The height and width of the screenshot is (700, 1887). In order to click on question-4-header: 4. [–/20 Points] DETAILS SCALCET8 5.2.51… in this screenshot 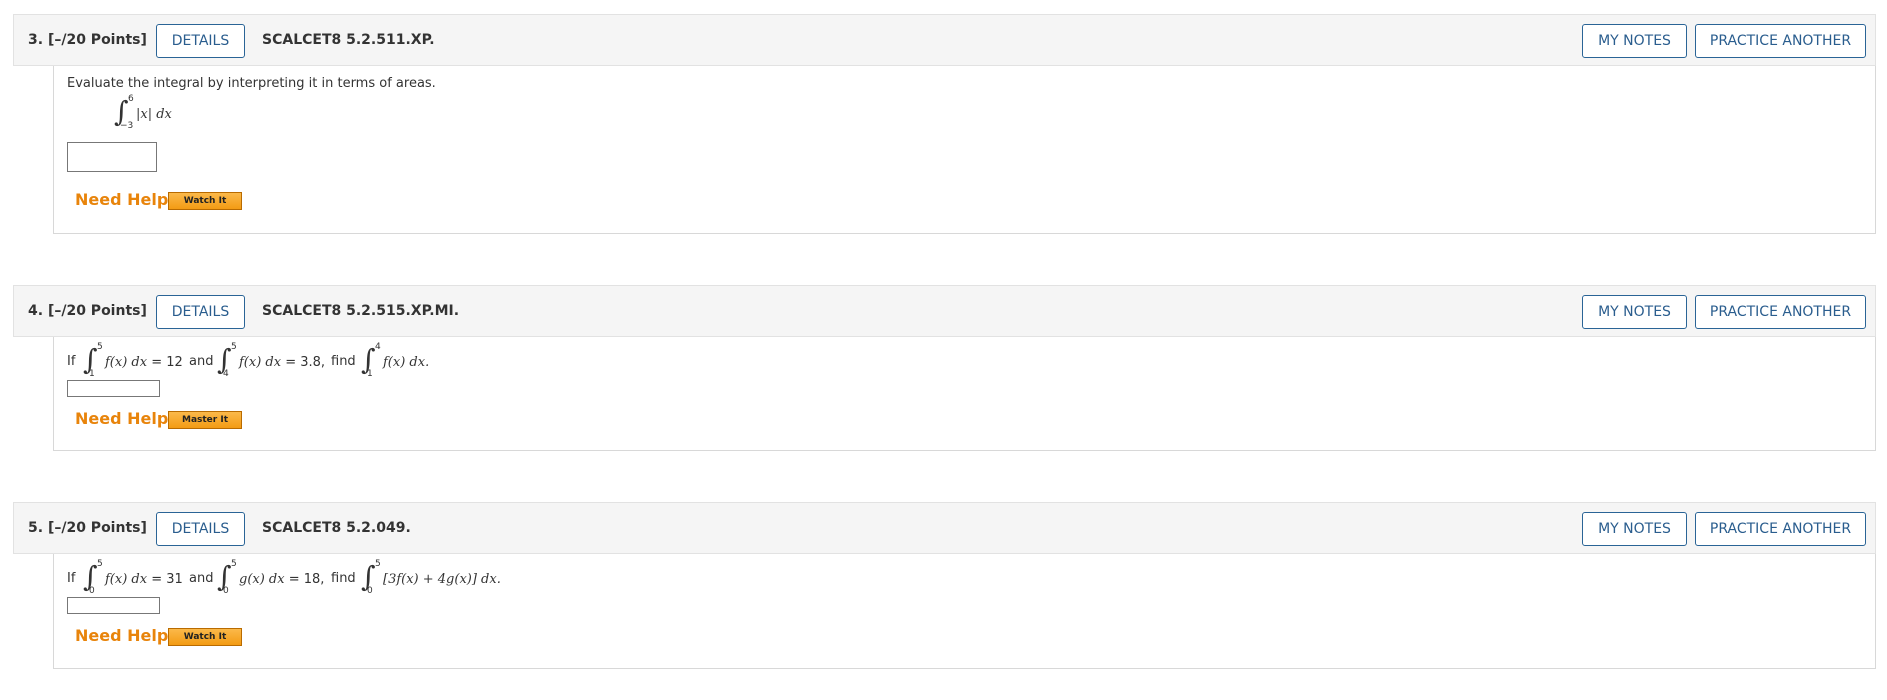, I will do `click(944, 311)`.